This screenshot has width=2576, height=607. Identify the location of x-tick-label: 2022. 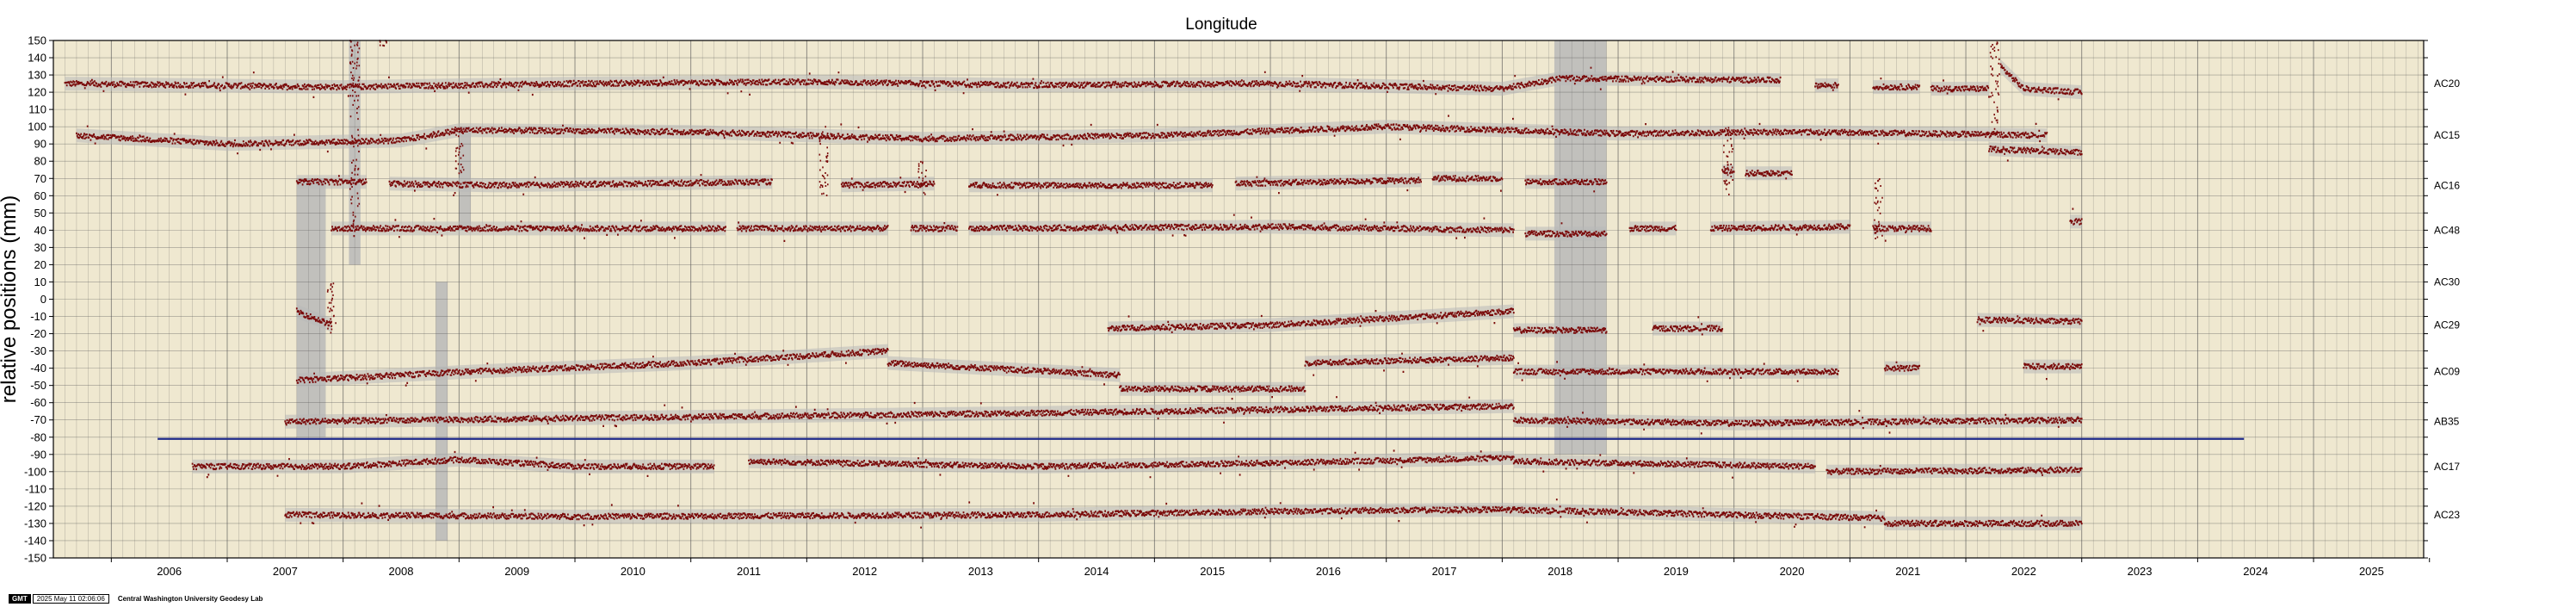
(2023, 571).